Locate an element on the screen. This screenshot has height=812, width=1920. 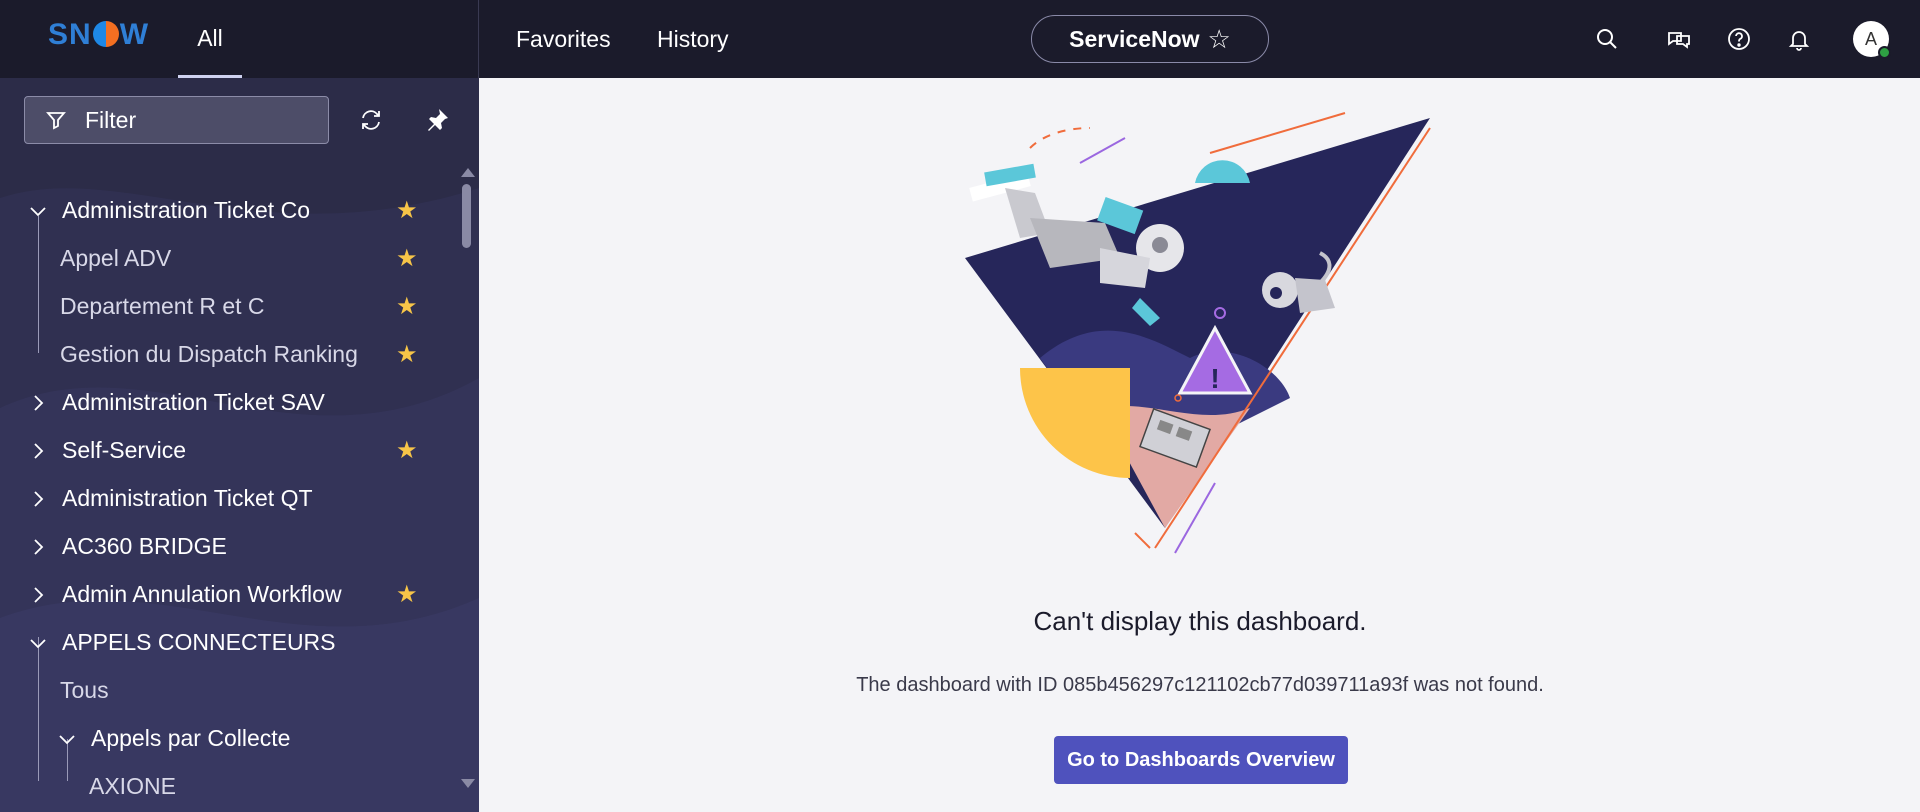
menu-item-ac360-bridge: AC360 BRIDGE is located at coordinates (227, 546).